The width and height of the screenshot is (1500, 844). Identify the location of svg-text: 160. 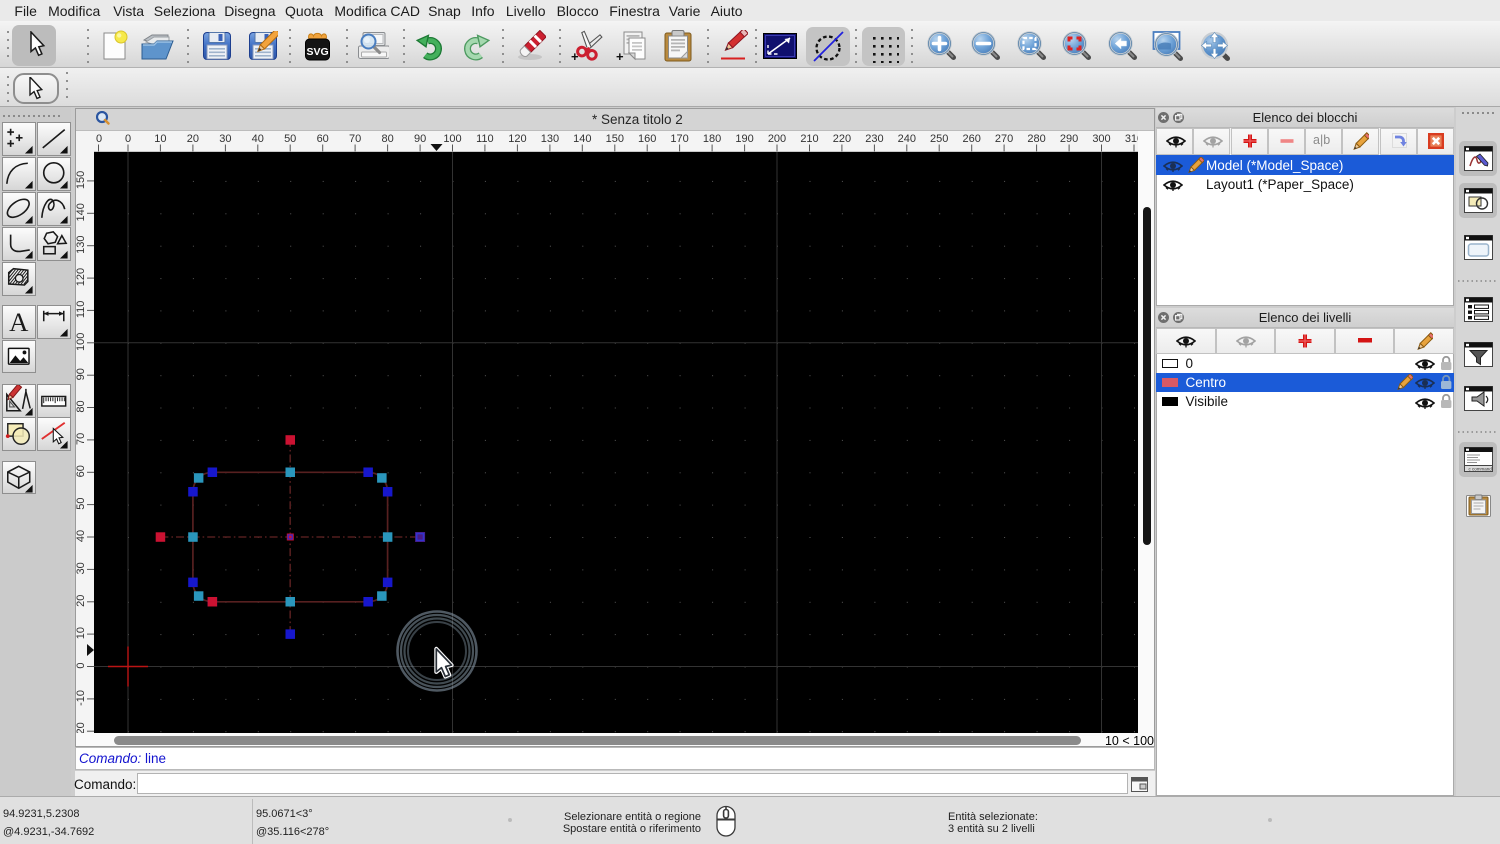
(647, 139).